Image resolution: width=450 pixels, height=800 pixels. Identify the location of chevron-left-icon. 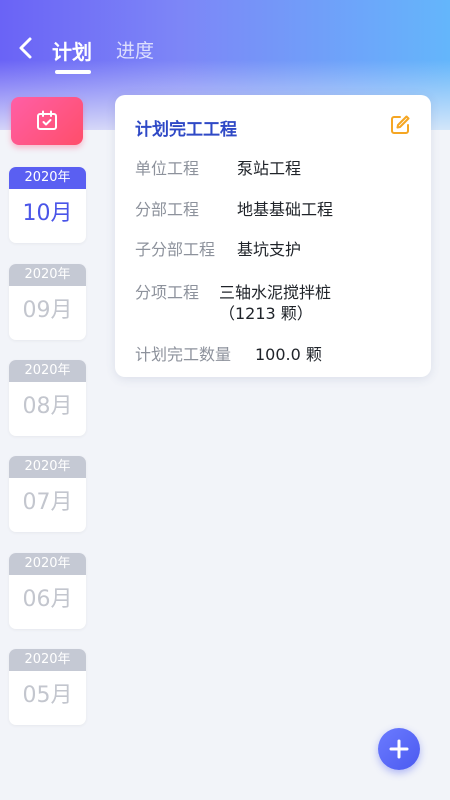
(25, 48).